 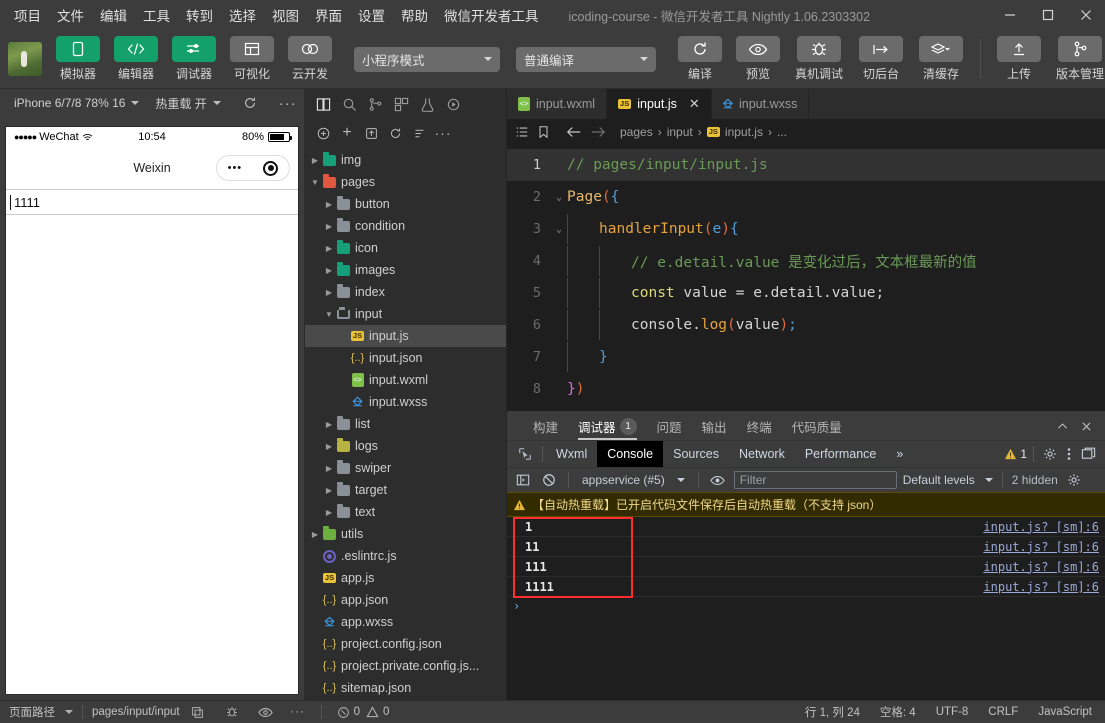 I want to click on upload-icon, so click(x=371, y=133).